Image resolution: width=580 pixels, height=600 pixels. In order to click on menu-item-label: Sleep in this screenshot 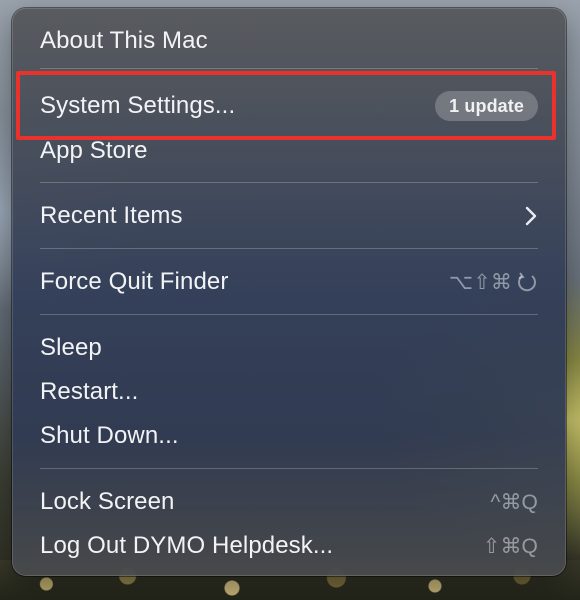, I will do `click(71, 347)`.